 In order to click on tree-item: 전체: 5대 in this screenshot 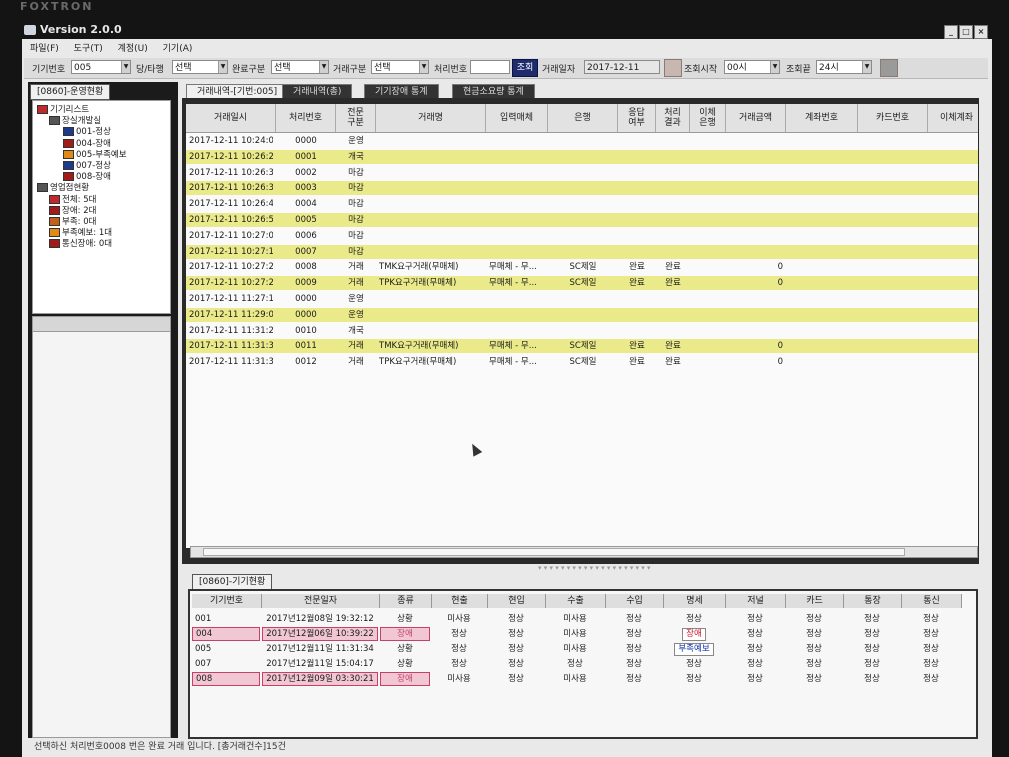, I will do `click(72, 200)`.